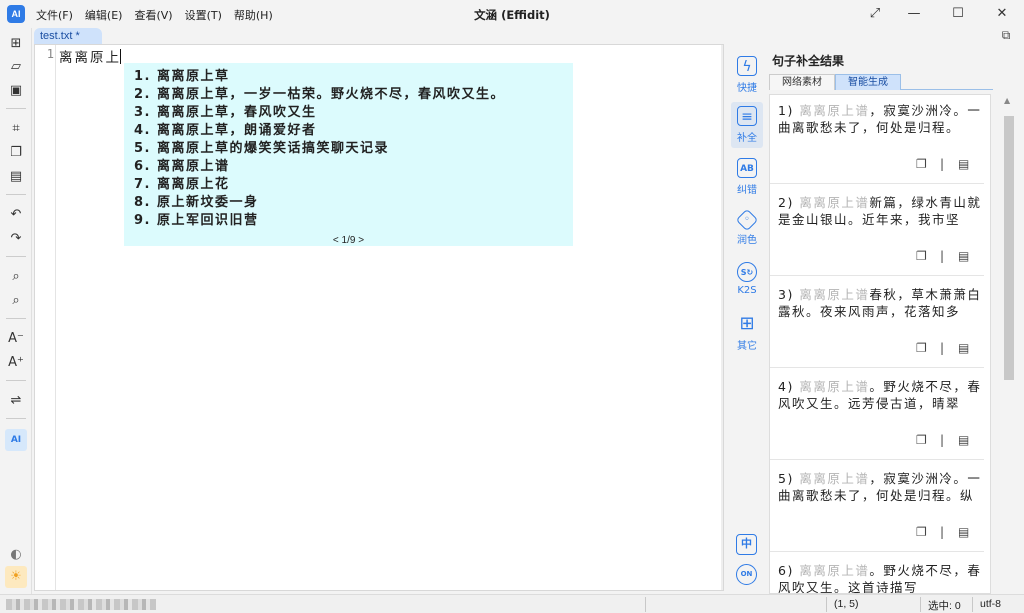 This screenshot has width=1024, height=613. I want to click on replace-icon: ⌕, so click(16, 301).